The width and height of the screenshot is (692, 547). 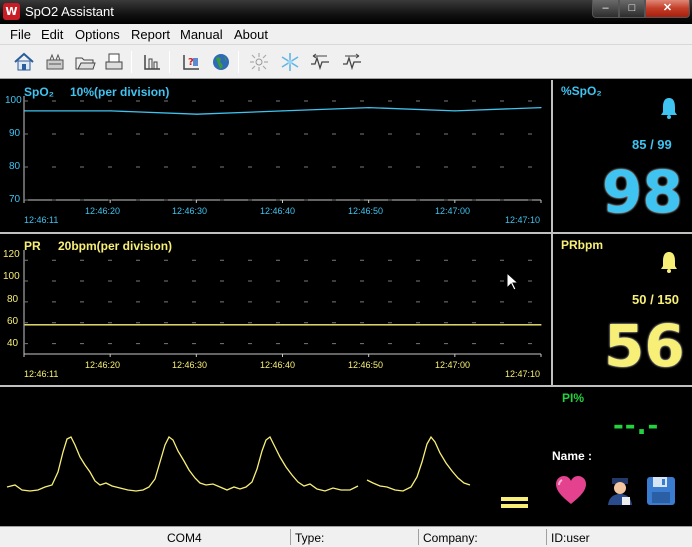 What do you see at coordinates (573, 398) in the screenshot?
I see `pi-label: PI%` at bounding box center [573, 398].